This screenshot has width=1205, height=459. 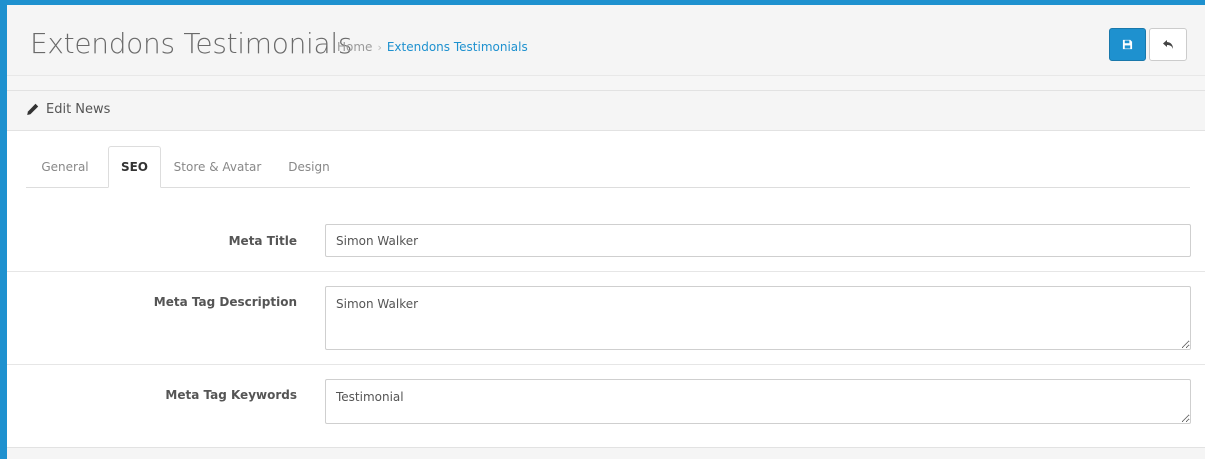 I want to click on tab-general: General, so click(x=65, y=166).